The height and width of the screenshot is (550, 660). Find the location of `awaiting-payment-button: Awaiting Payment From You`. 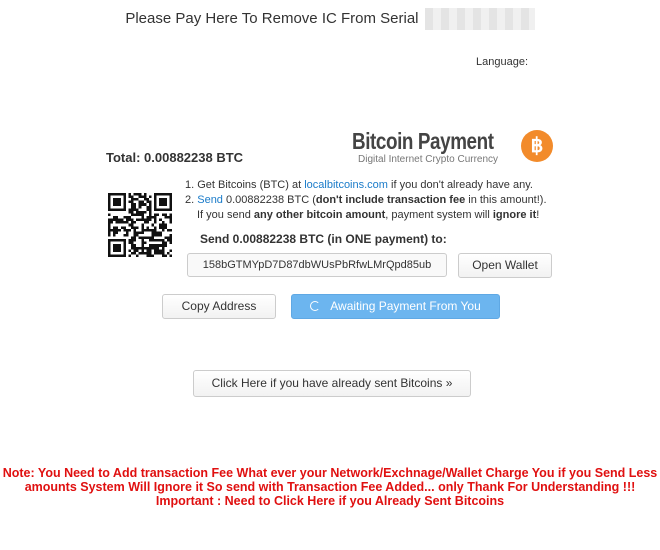

awaiting-payment-button: Awaiting Payment From You is located at coordinates (395, 306).